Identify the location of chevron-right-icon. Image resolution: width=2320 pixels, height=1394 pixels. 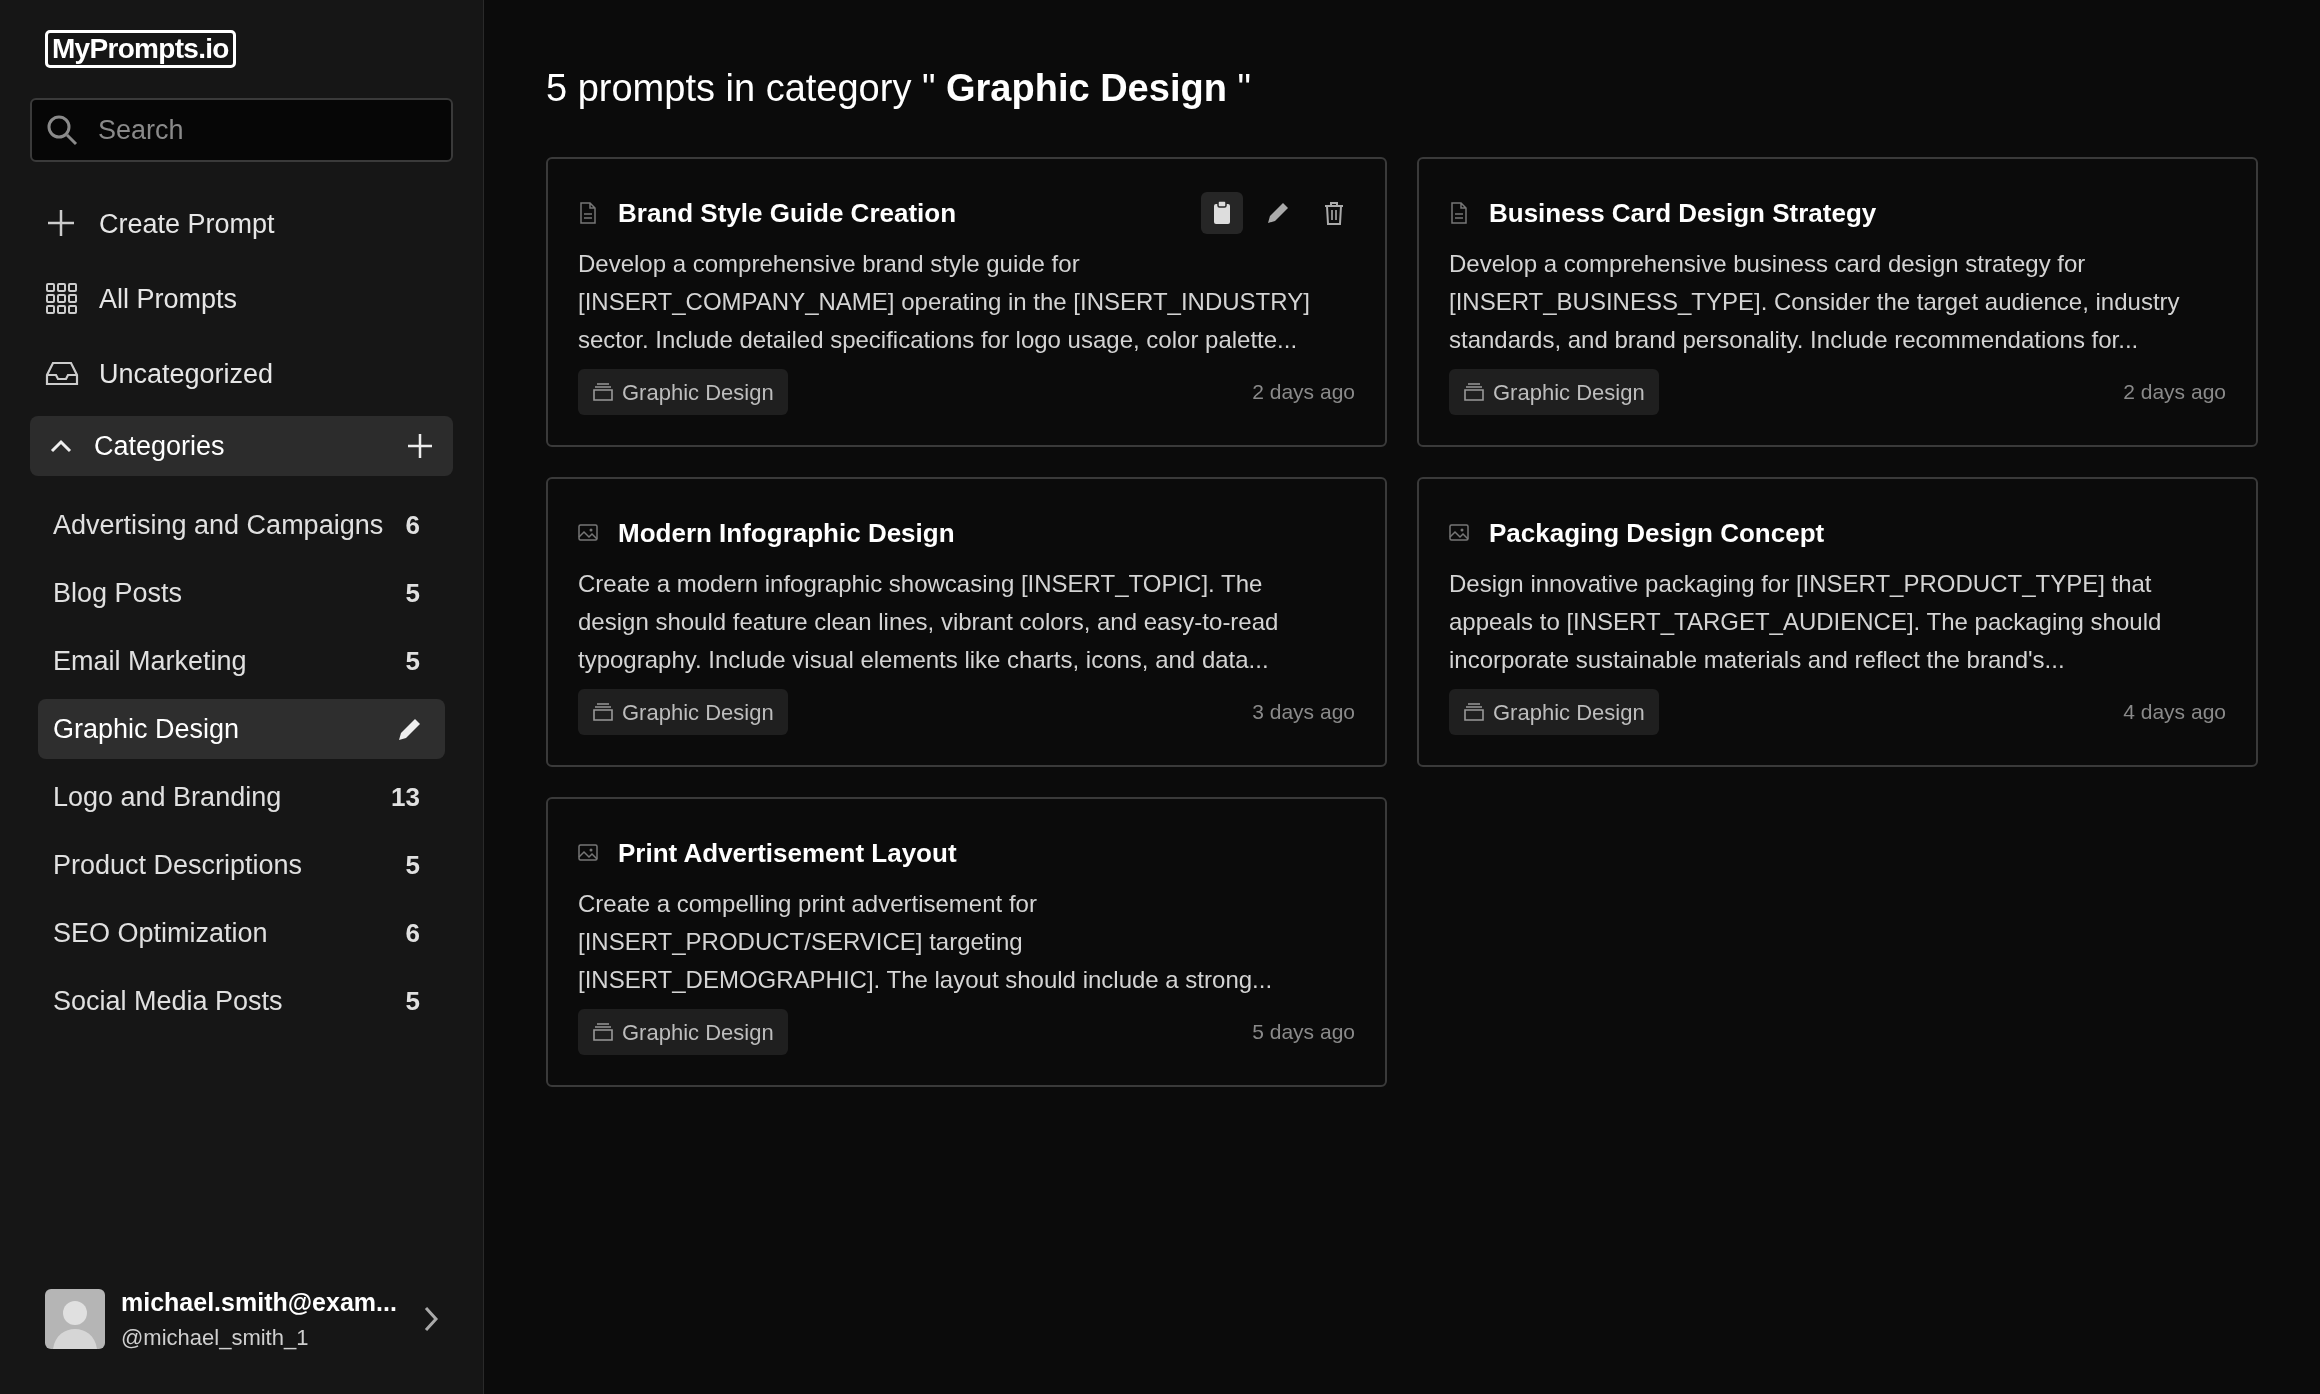
(430, 1318).